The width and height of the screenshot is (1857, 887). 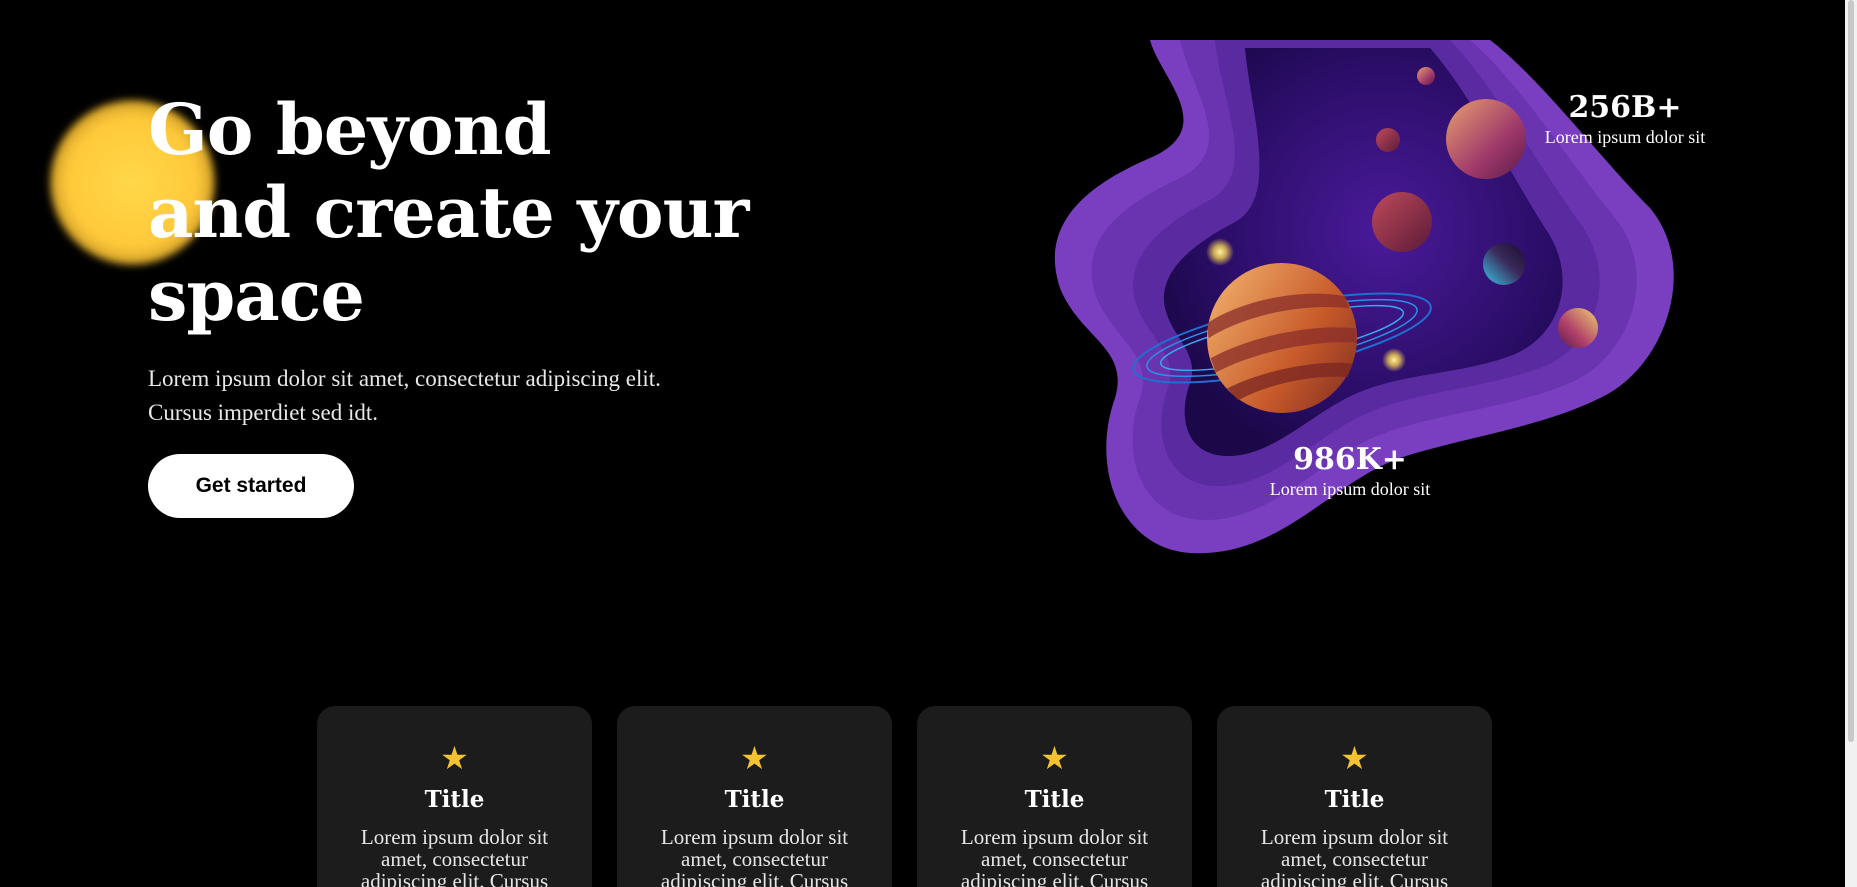 I want to click on stat-block: 986K+ Lorem ipsum dolor sit, so click(x=1350, y=471).